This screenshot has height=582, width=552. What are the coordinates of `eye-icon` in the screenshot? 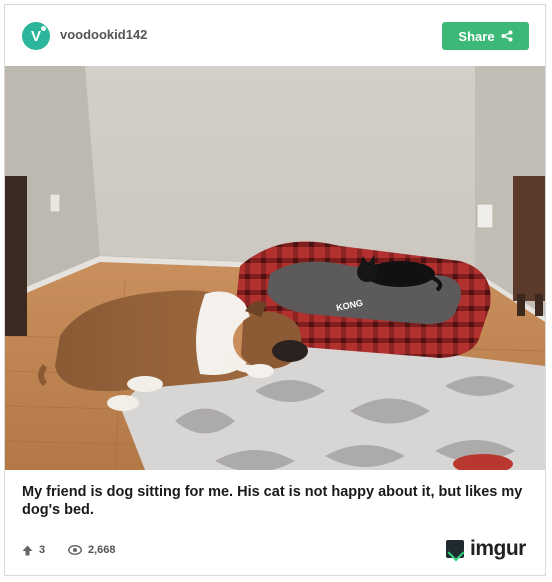 It's located at (75, 550).